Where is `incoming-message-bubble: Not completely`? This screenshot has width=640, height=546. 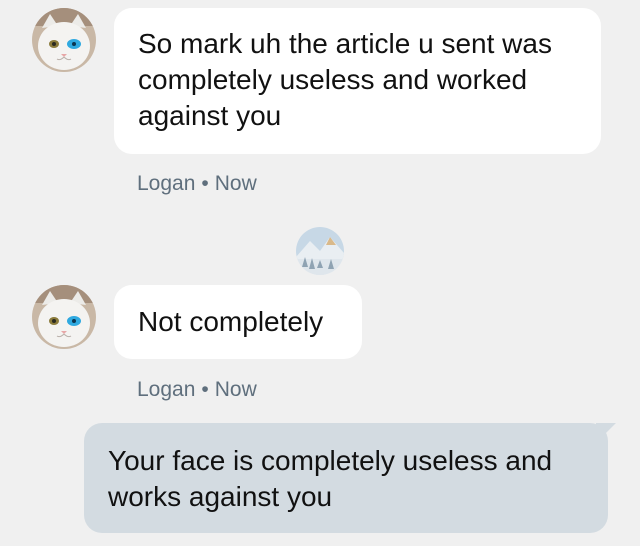 incoming-message-bubble: Not completely is located at coordinates (238, 322).